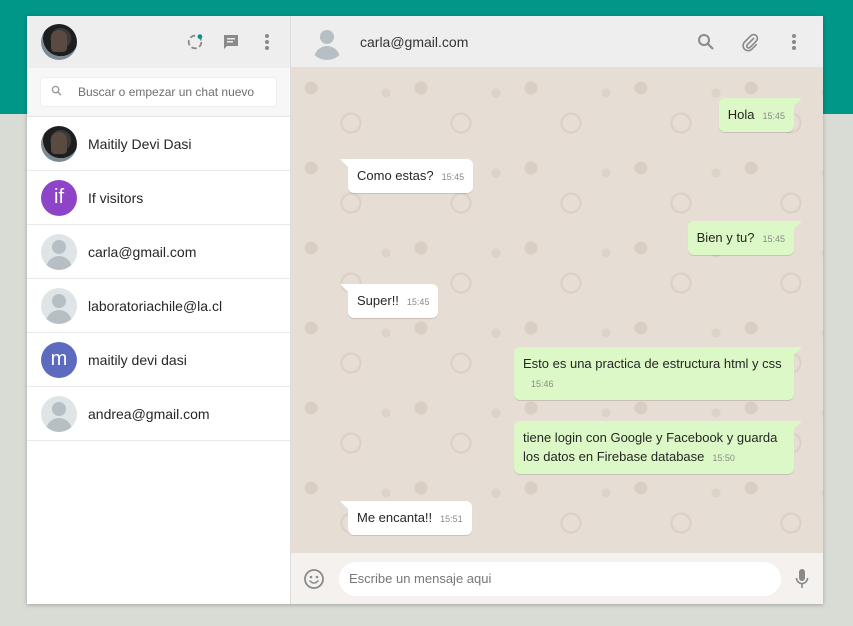  I want to click on search-box, so click(158, 92).